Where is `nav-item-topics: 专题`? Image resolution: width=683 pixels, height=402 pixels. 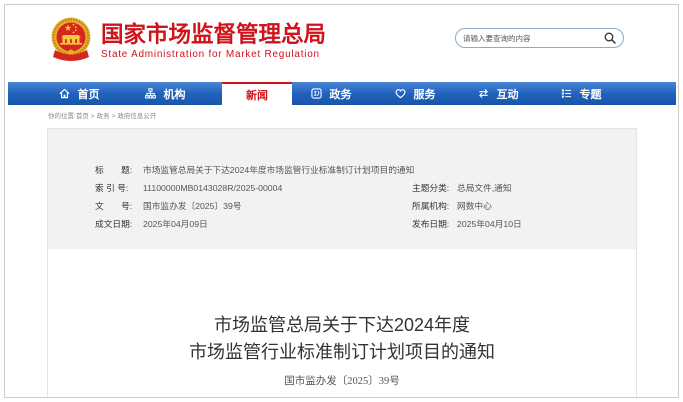
nav-item-topics: 专题 is located at coordinates (581, 93).